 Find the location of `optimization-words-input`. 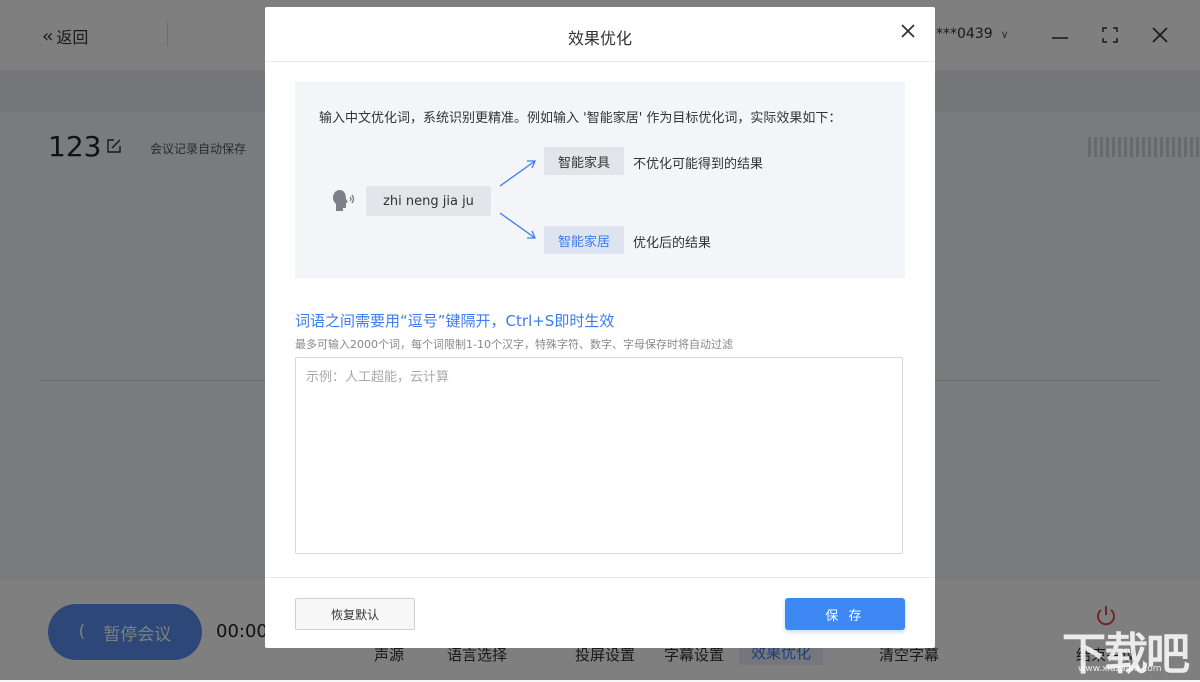

optimization-words-input is located at coordinates (599, 455).